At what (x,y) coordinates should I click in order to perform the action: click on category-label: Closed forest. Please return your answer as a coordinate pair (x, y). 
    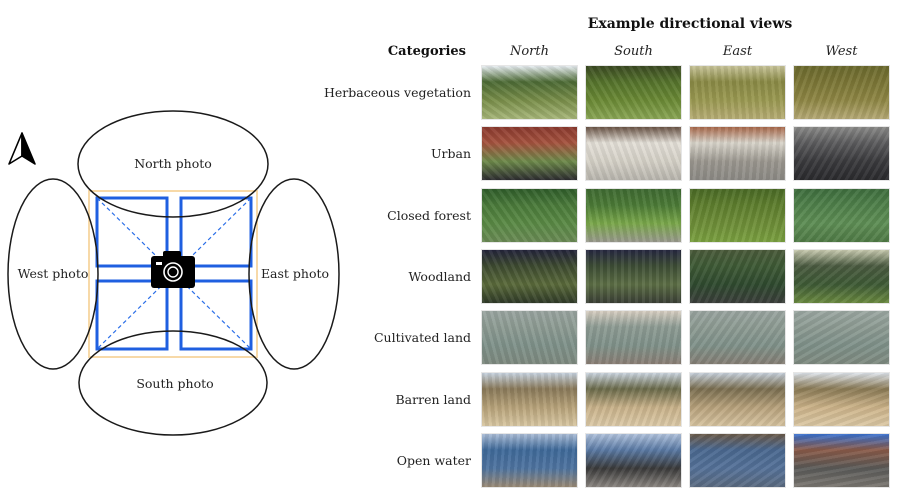
    Looking at the image, I should click on (429, 215).